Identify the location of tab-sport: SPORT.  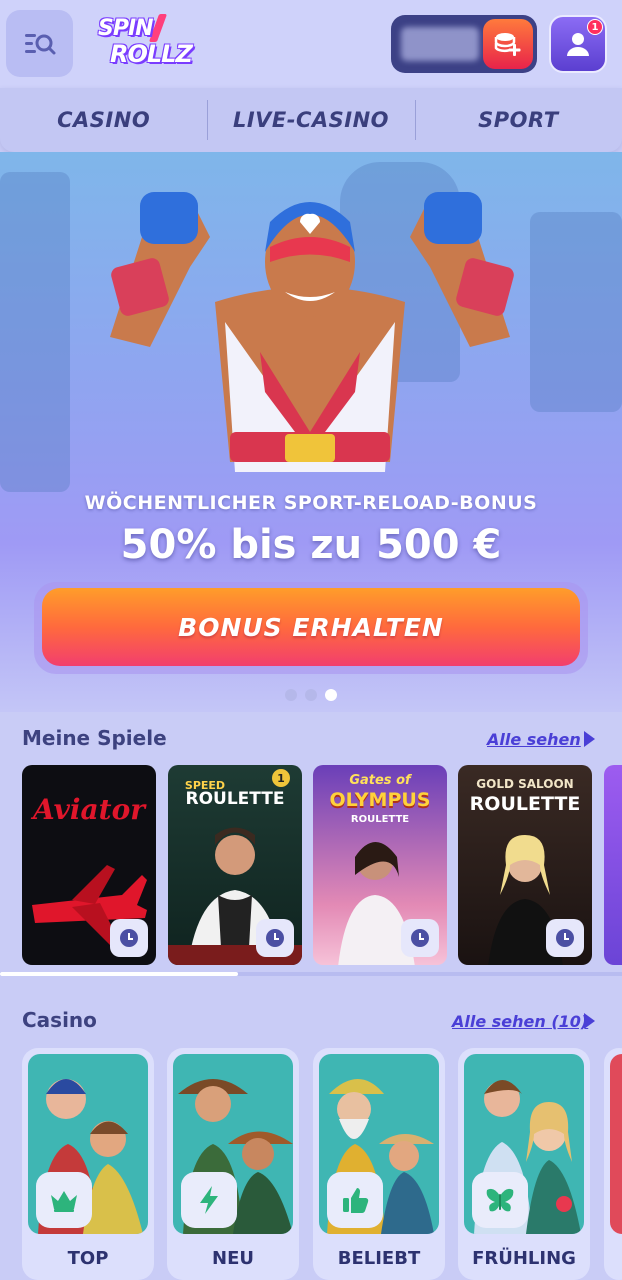
(518, 120).